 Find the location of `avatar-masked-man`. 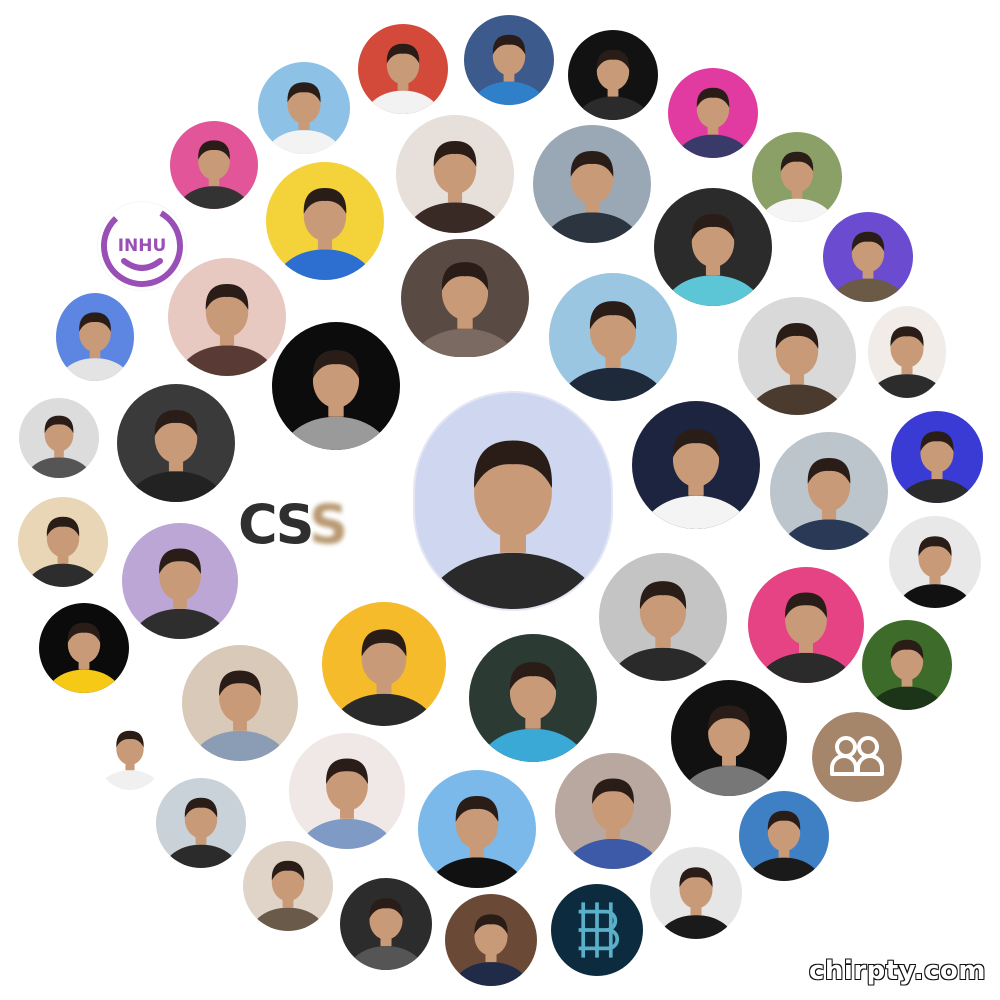

avatar-masked-man is located at coordinates (797, 356).